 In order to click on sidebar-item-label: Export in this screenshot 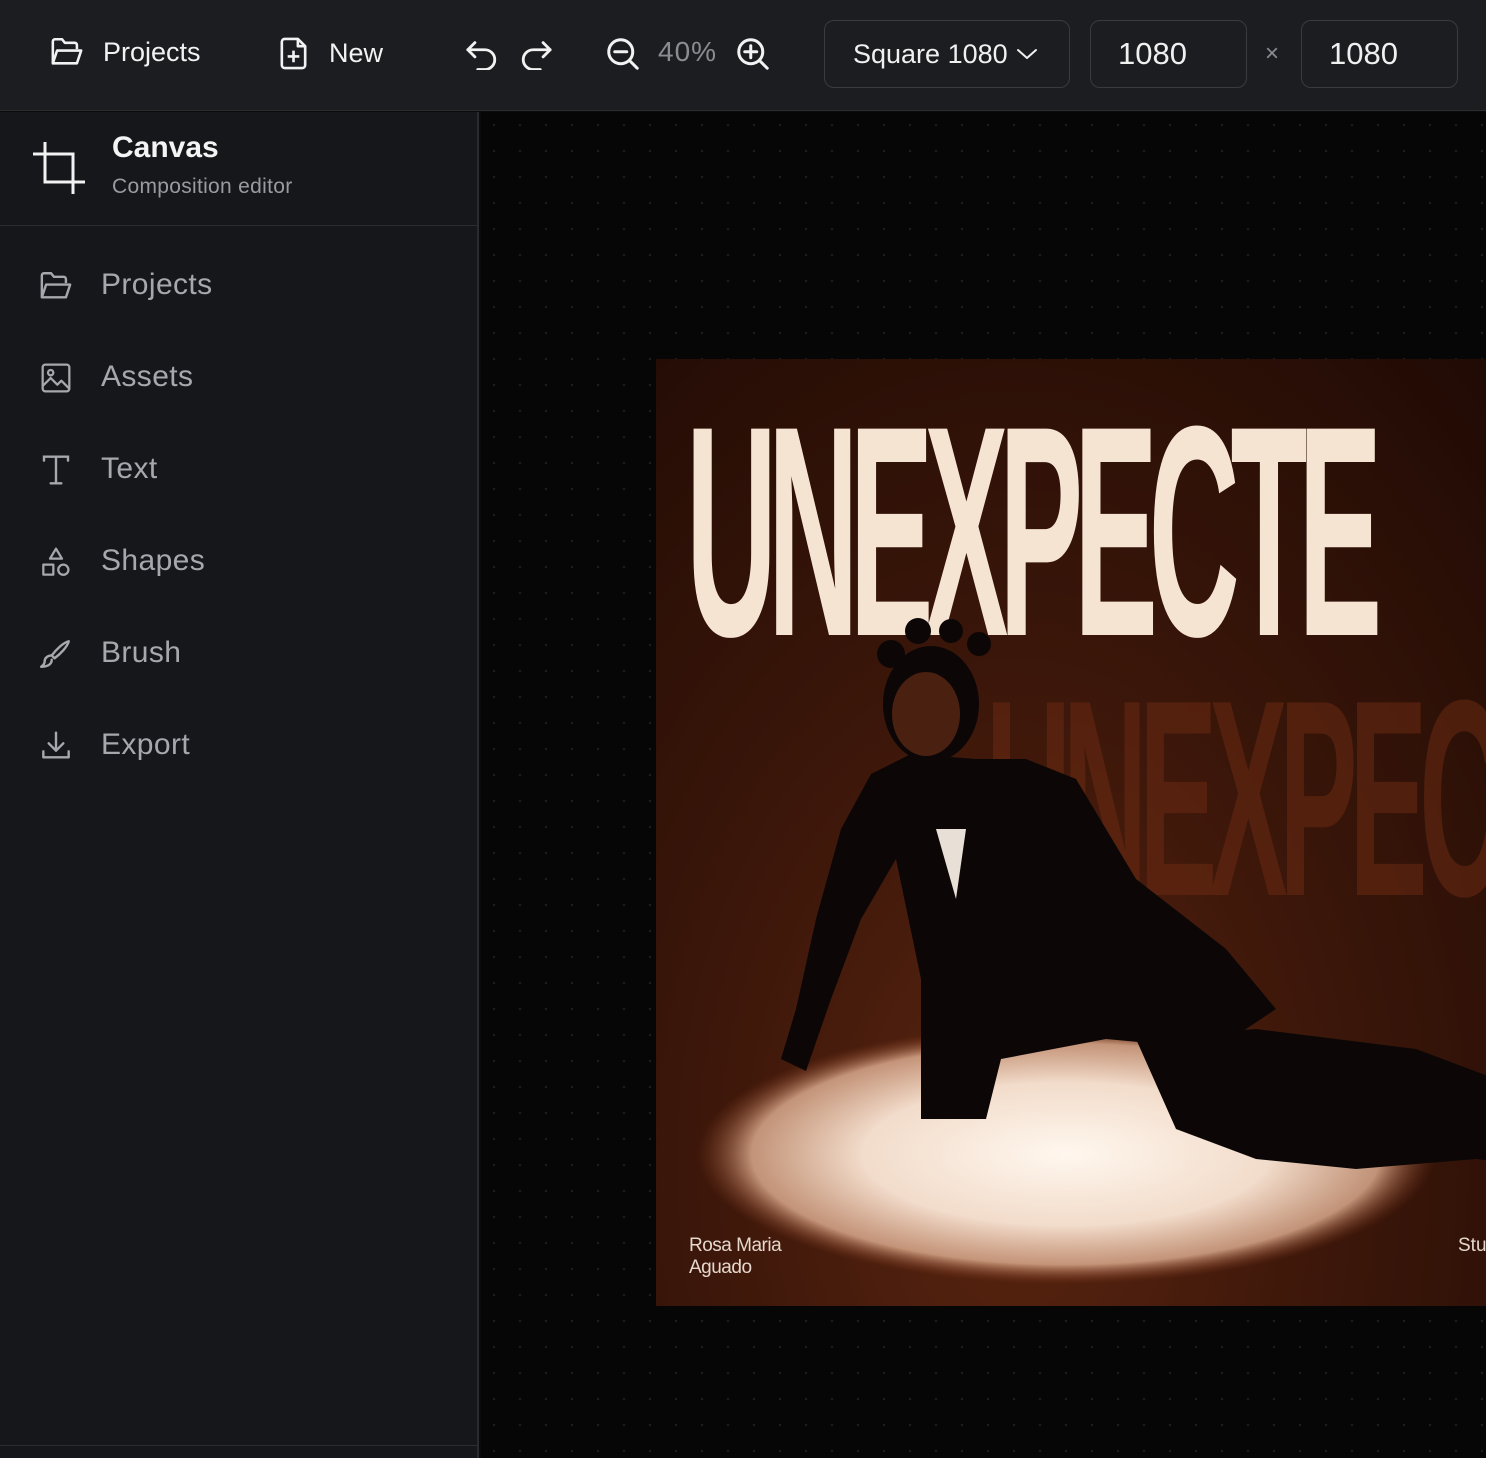, I will do `click(146, 744)`.